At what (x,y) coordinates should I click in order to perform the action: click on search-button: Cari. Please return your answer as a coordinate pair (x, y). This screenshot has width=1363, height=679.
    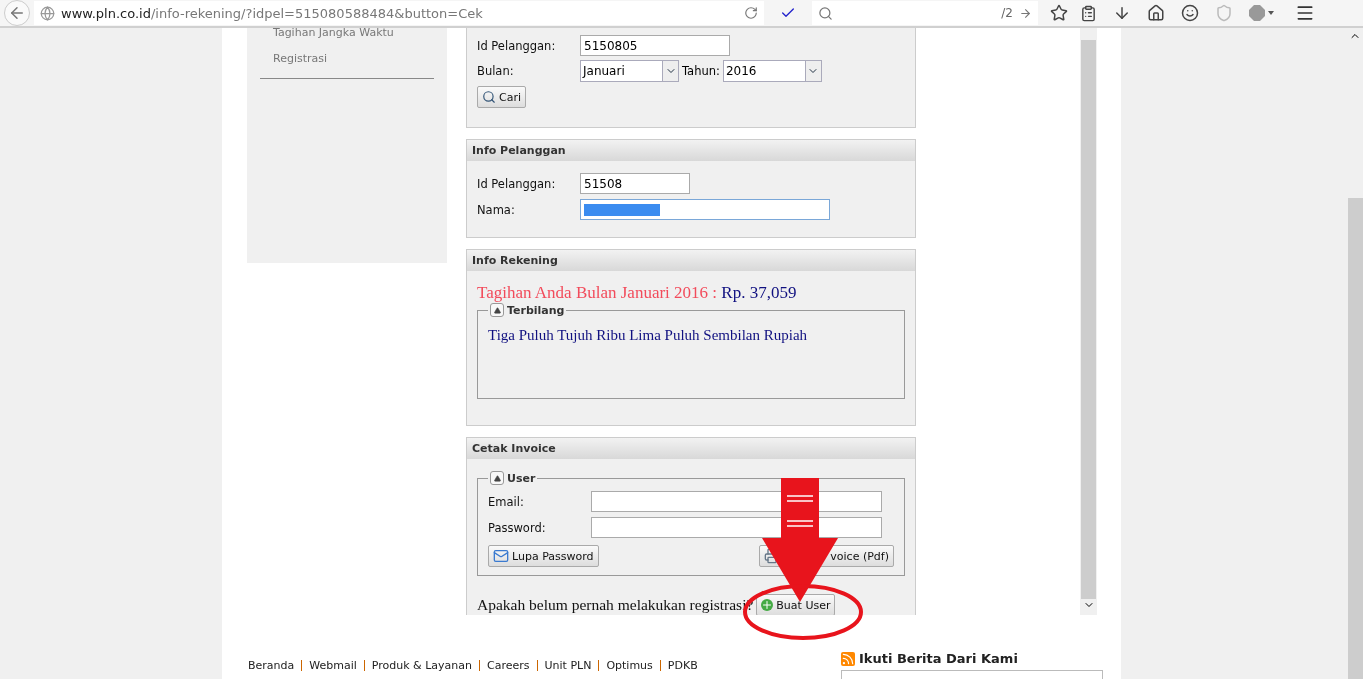
    Looking at the image, I should click on (501, 97).